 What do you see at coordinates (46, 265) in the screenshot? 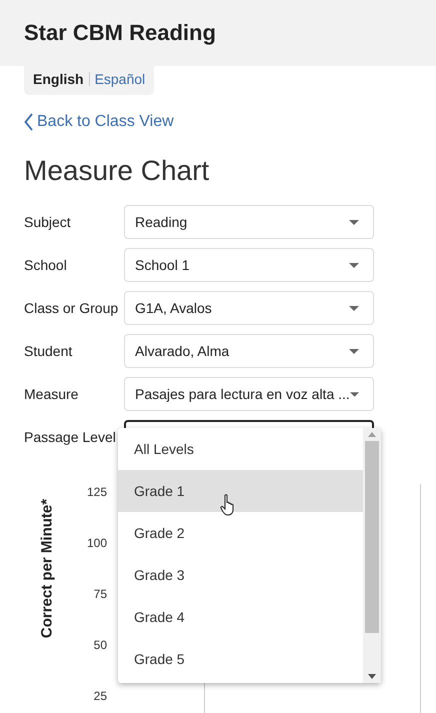
I see `field-label: School` at bounding box center [46, 265].